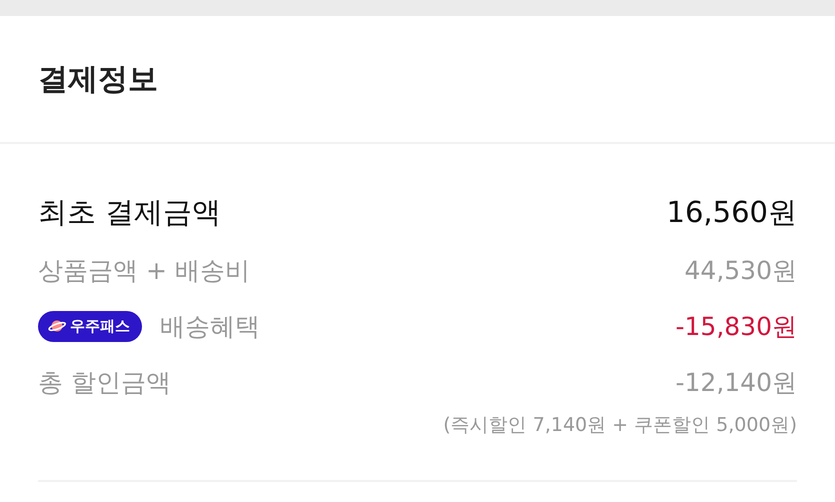  Describe the element at coordinates (620, 425) in the screenshot. I see `discount-note: (즉시할인 7,140원 + 쿠폰할인 5,000원)` at that location.